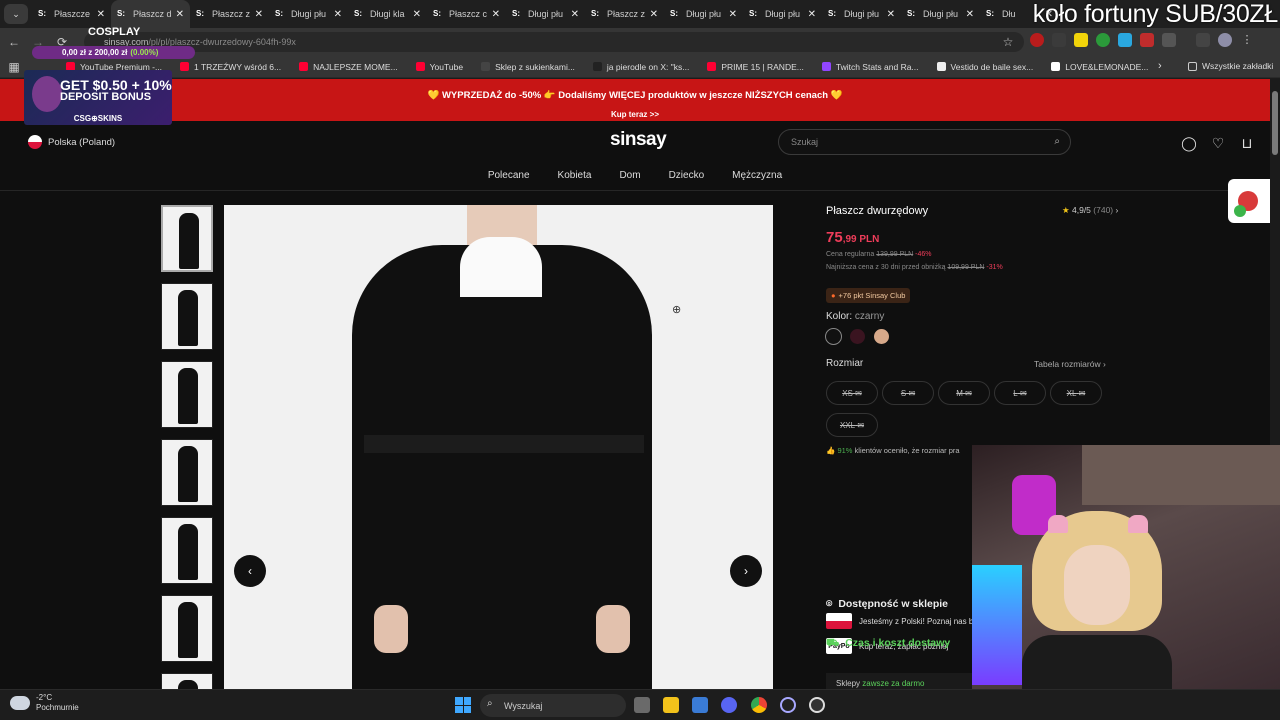  What do you see at coordinates (250, 571) in the screenshot?
I see `prev-image-chevron-icon: ‹` at bounding box center [250, 571].